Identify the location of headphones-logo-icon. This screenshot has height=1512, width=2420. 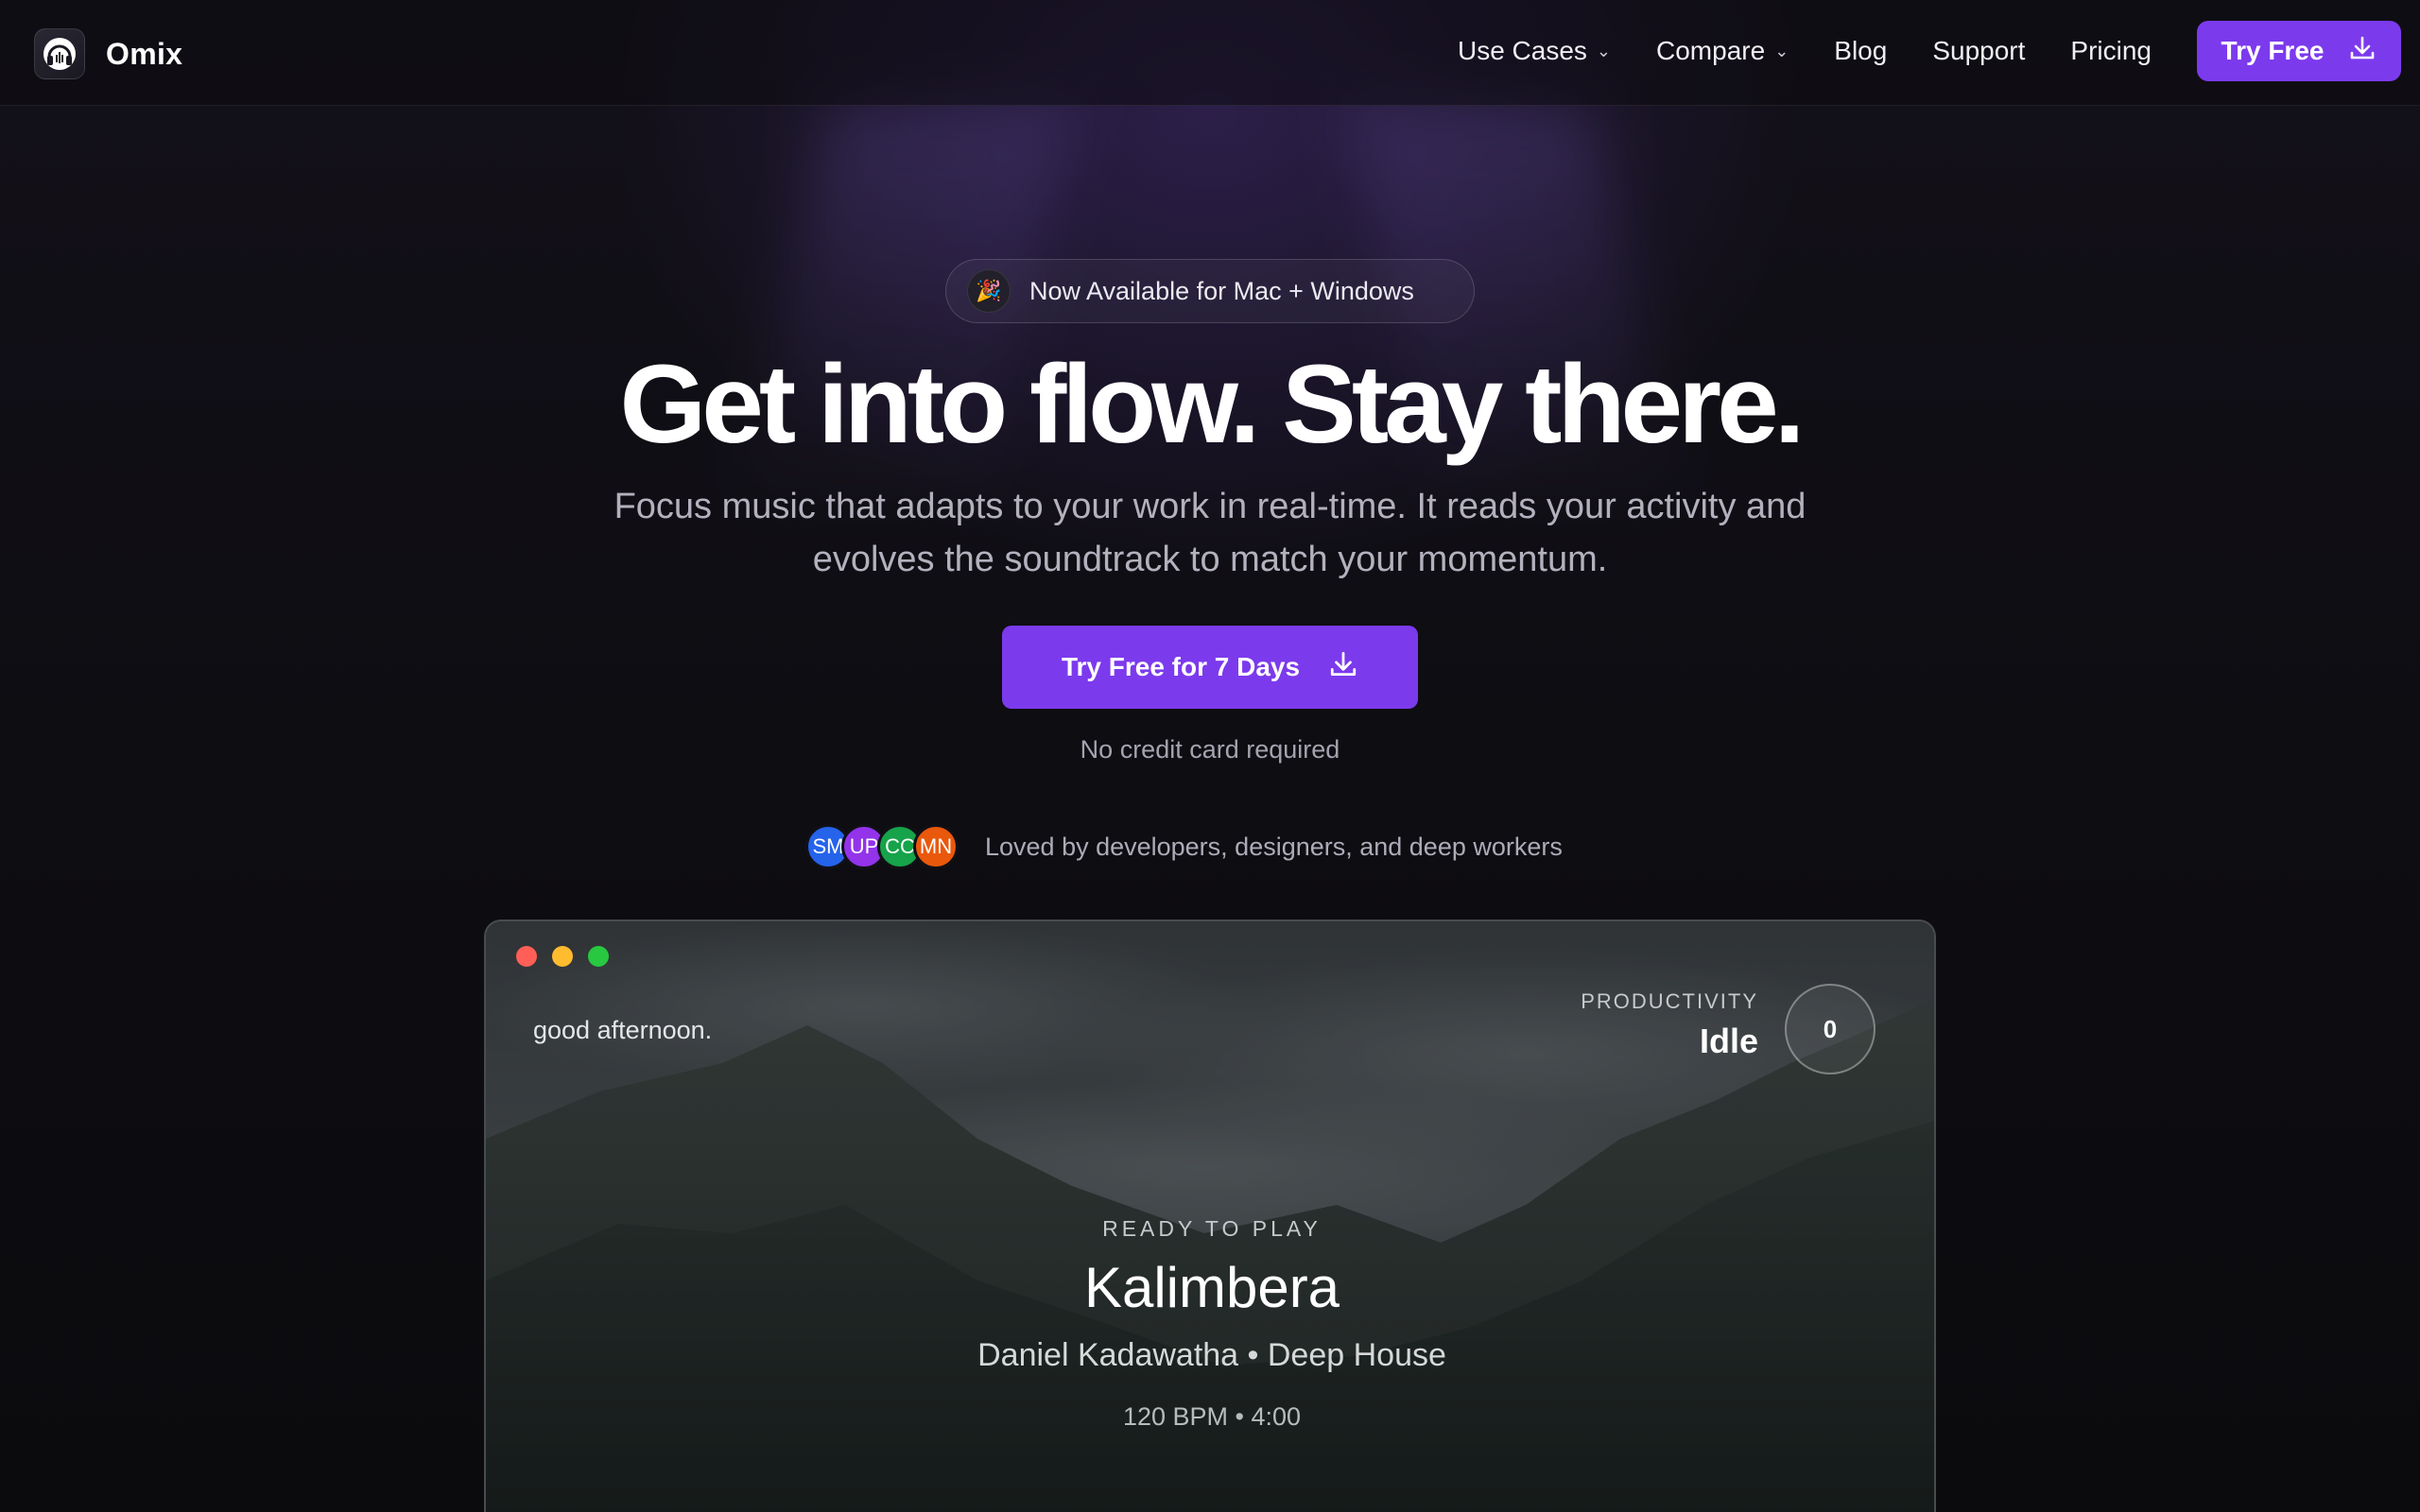
(59, 53).